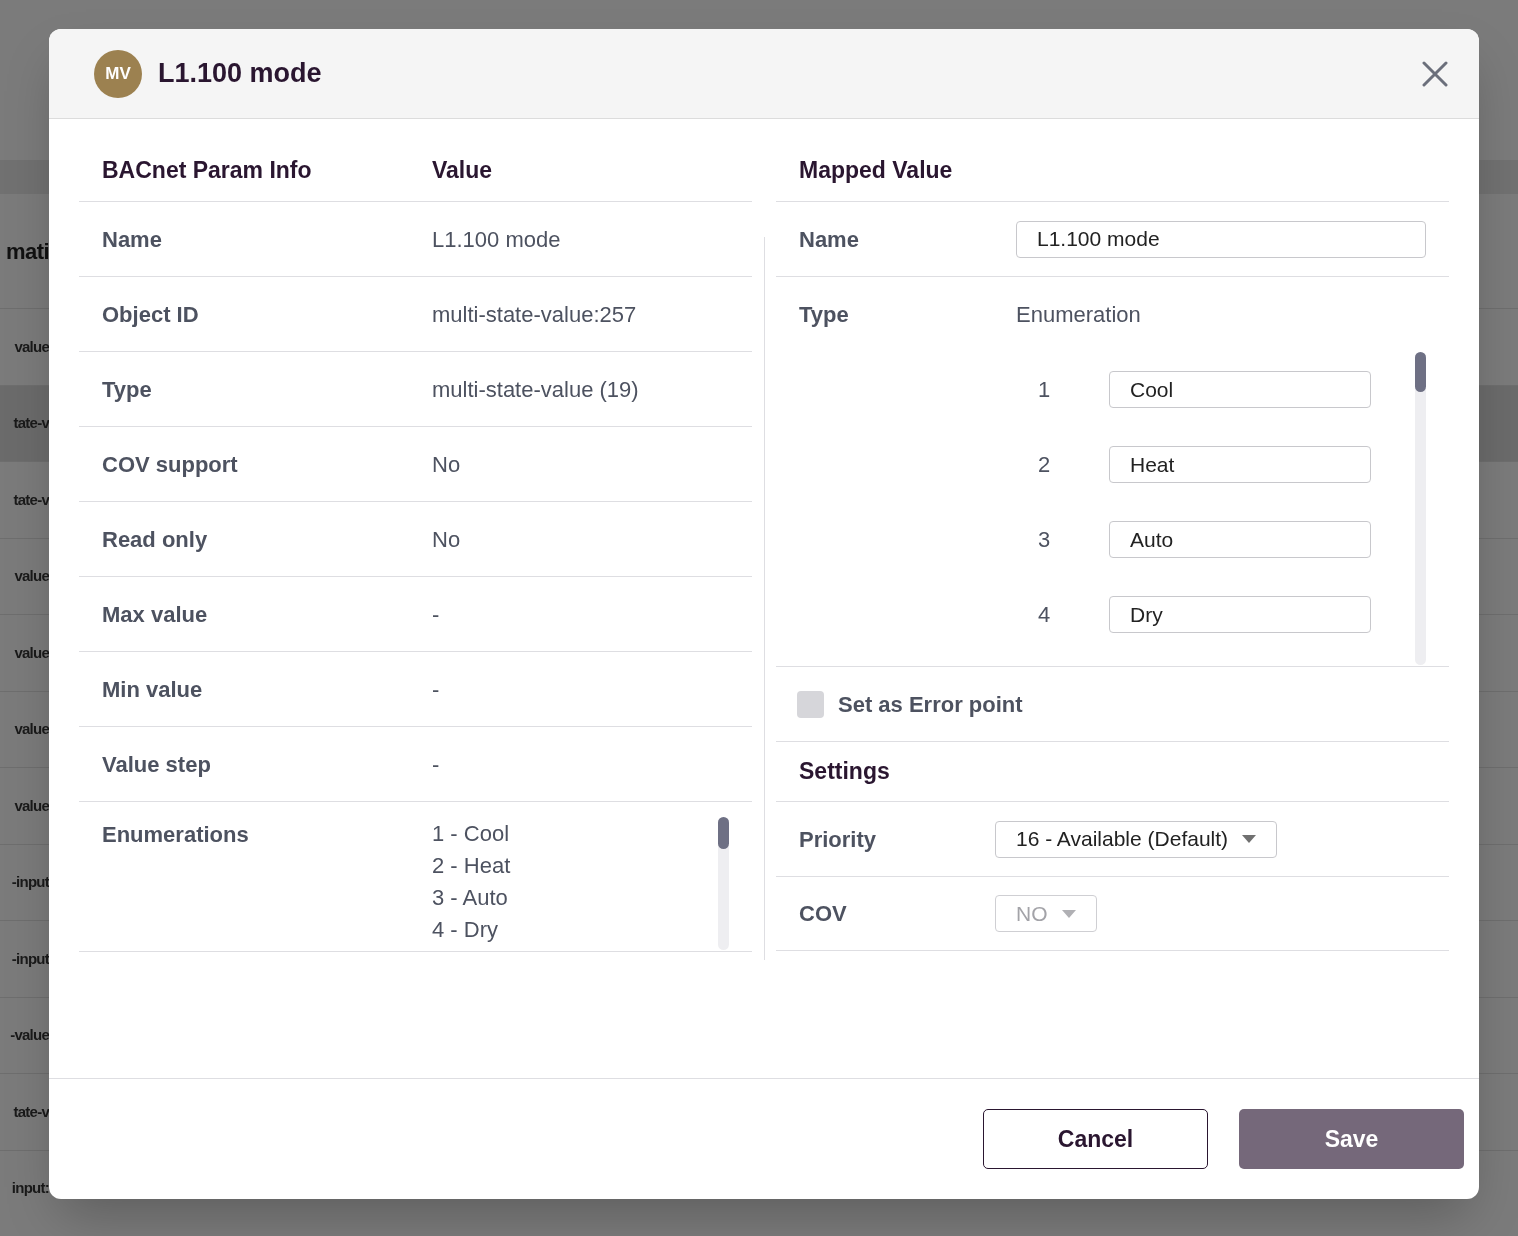 This screenshot has width=1518, height=1236. I want to click on enumeration-item: 1 - Cool, so click(471, 834).